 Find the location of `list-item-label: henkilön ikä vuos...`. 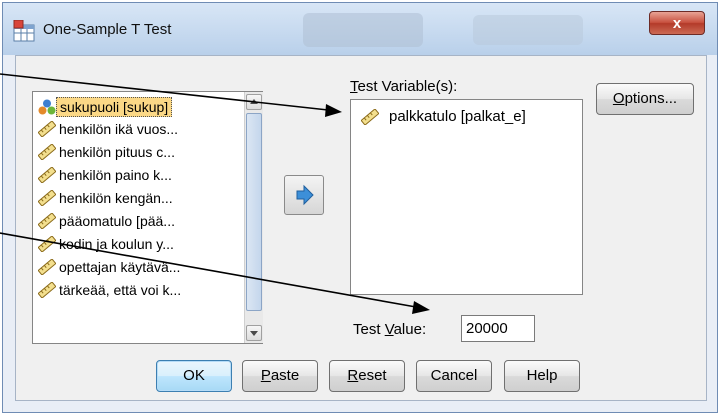

list-item-label: henkilön ikä vuos... is located at coordinates (119, 129).